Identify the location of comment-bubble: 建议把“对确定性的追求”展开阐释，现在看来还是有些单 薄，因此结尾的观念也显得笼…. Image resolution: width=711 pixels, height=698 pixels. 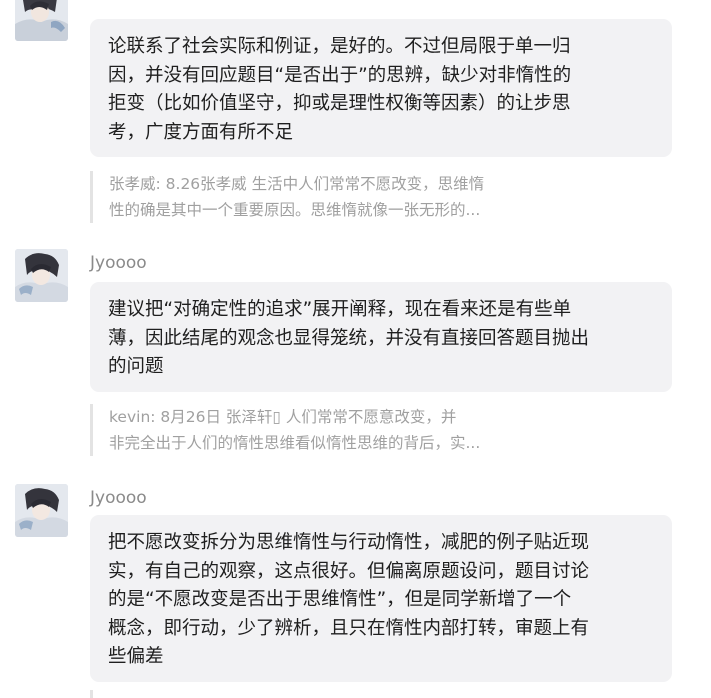
(381, 337).